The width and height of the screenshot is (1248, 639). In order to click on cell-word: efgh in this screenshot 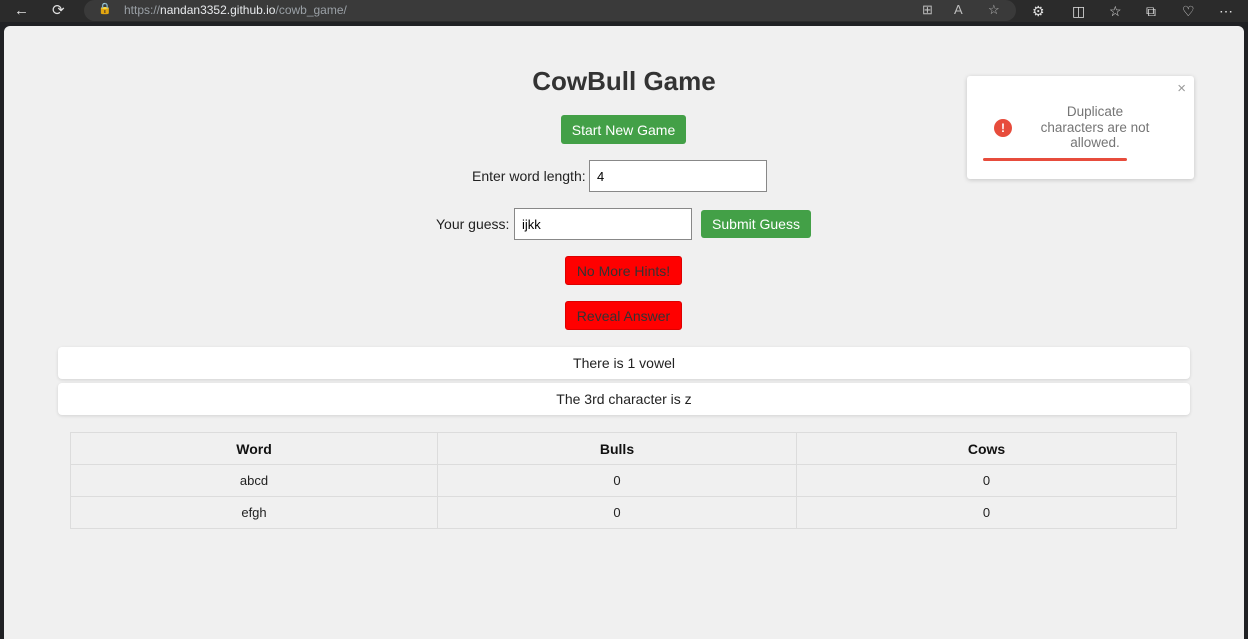, I will do `click(254, 512)`.